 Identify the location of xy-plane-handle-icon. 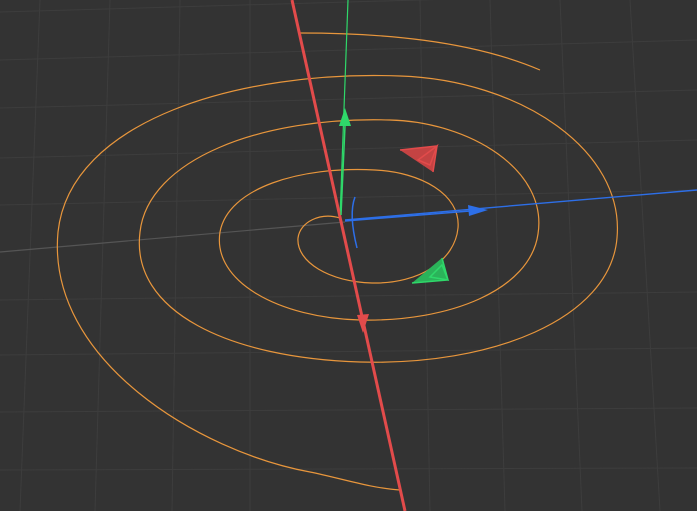
(430, 270).